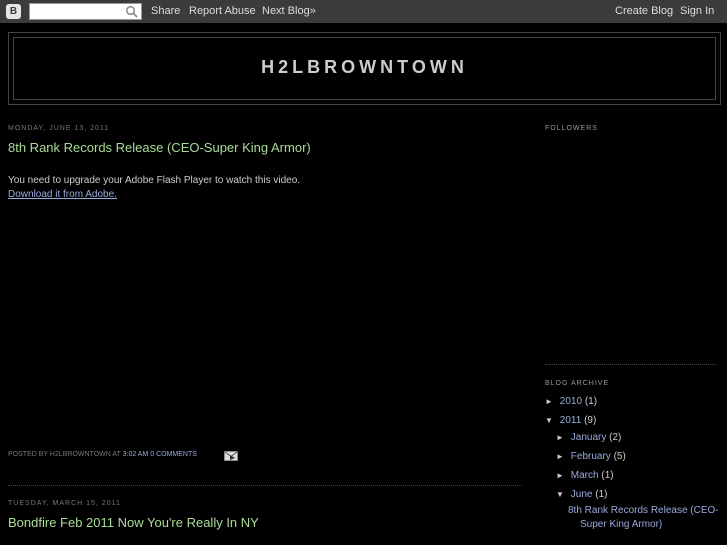 This screenshot has height=545, width=727. Describe the element at coordinates (173, 454) in the screenshot. I see `comments-link: 0 COMMENTS` at that location.